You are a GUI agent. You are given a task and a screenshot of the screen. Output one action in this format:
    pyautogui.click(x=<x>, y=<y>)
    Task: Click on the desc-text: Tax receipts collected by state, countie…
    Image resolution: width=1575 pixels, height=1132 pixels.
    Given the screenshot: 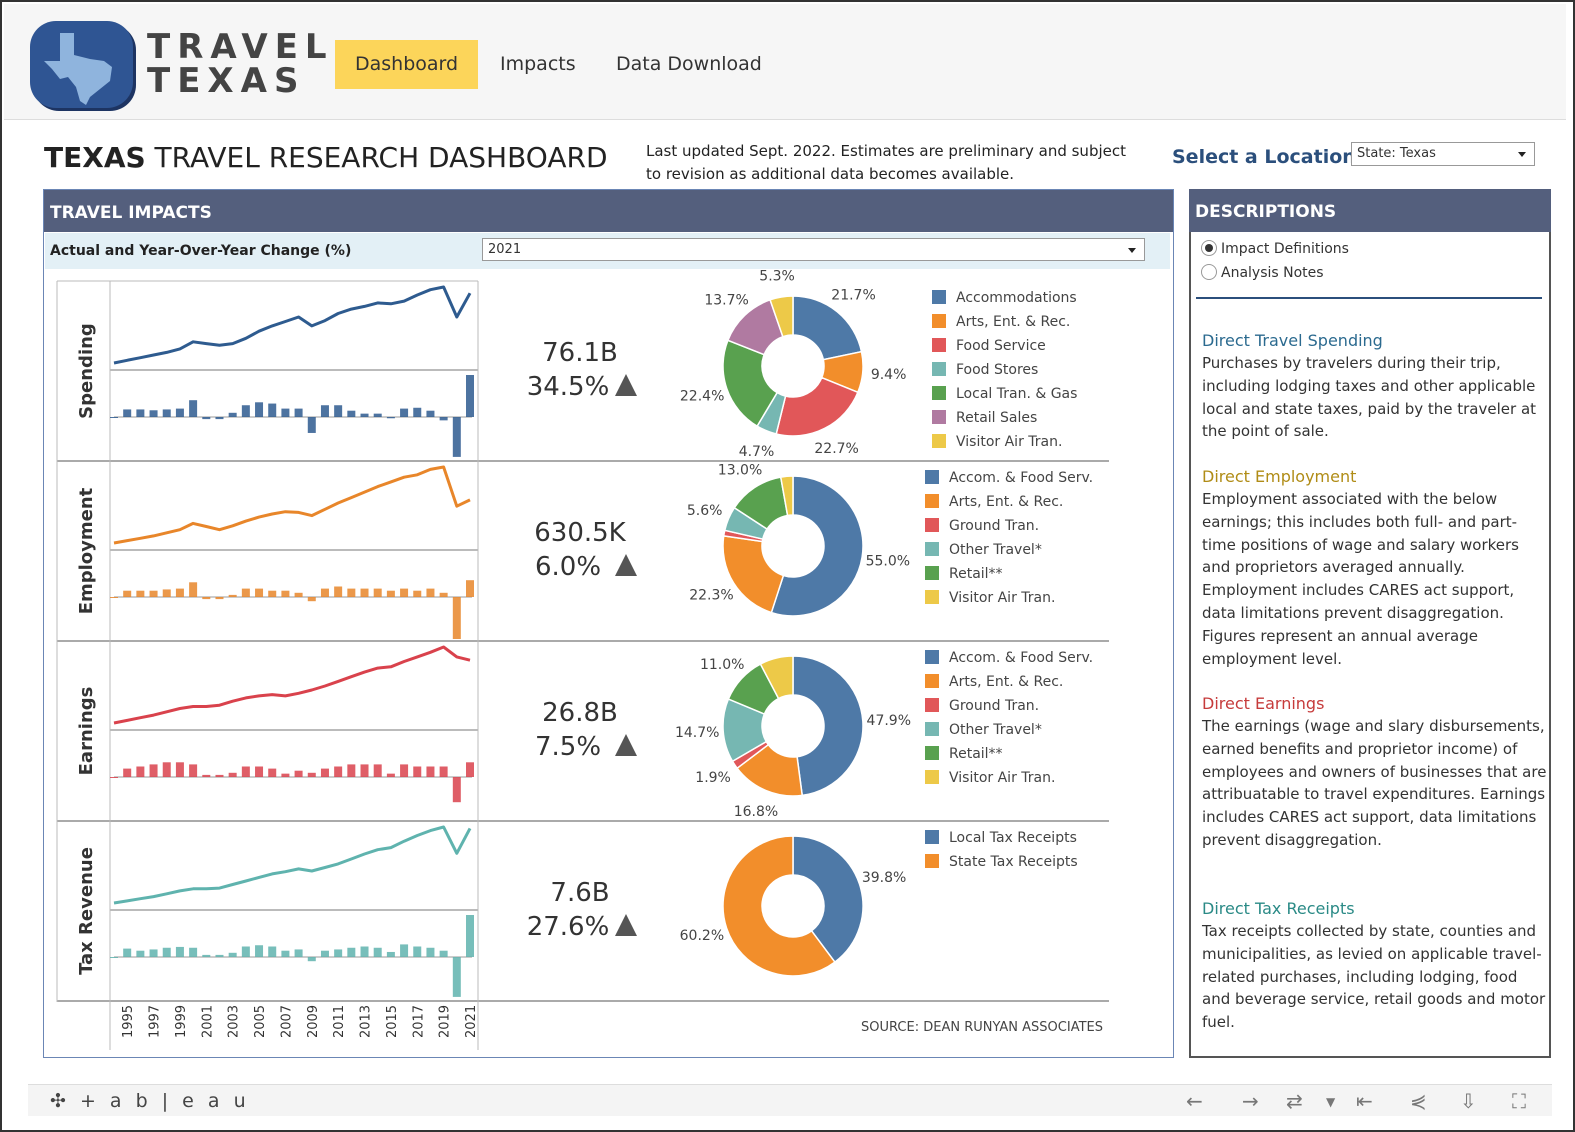 What is the action you would take?
    pyautogui.click(x=1374, y=977)
    